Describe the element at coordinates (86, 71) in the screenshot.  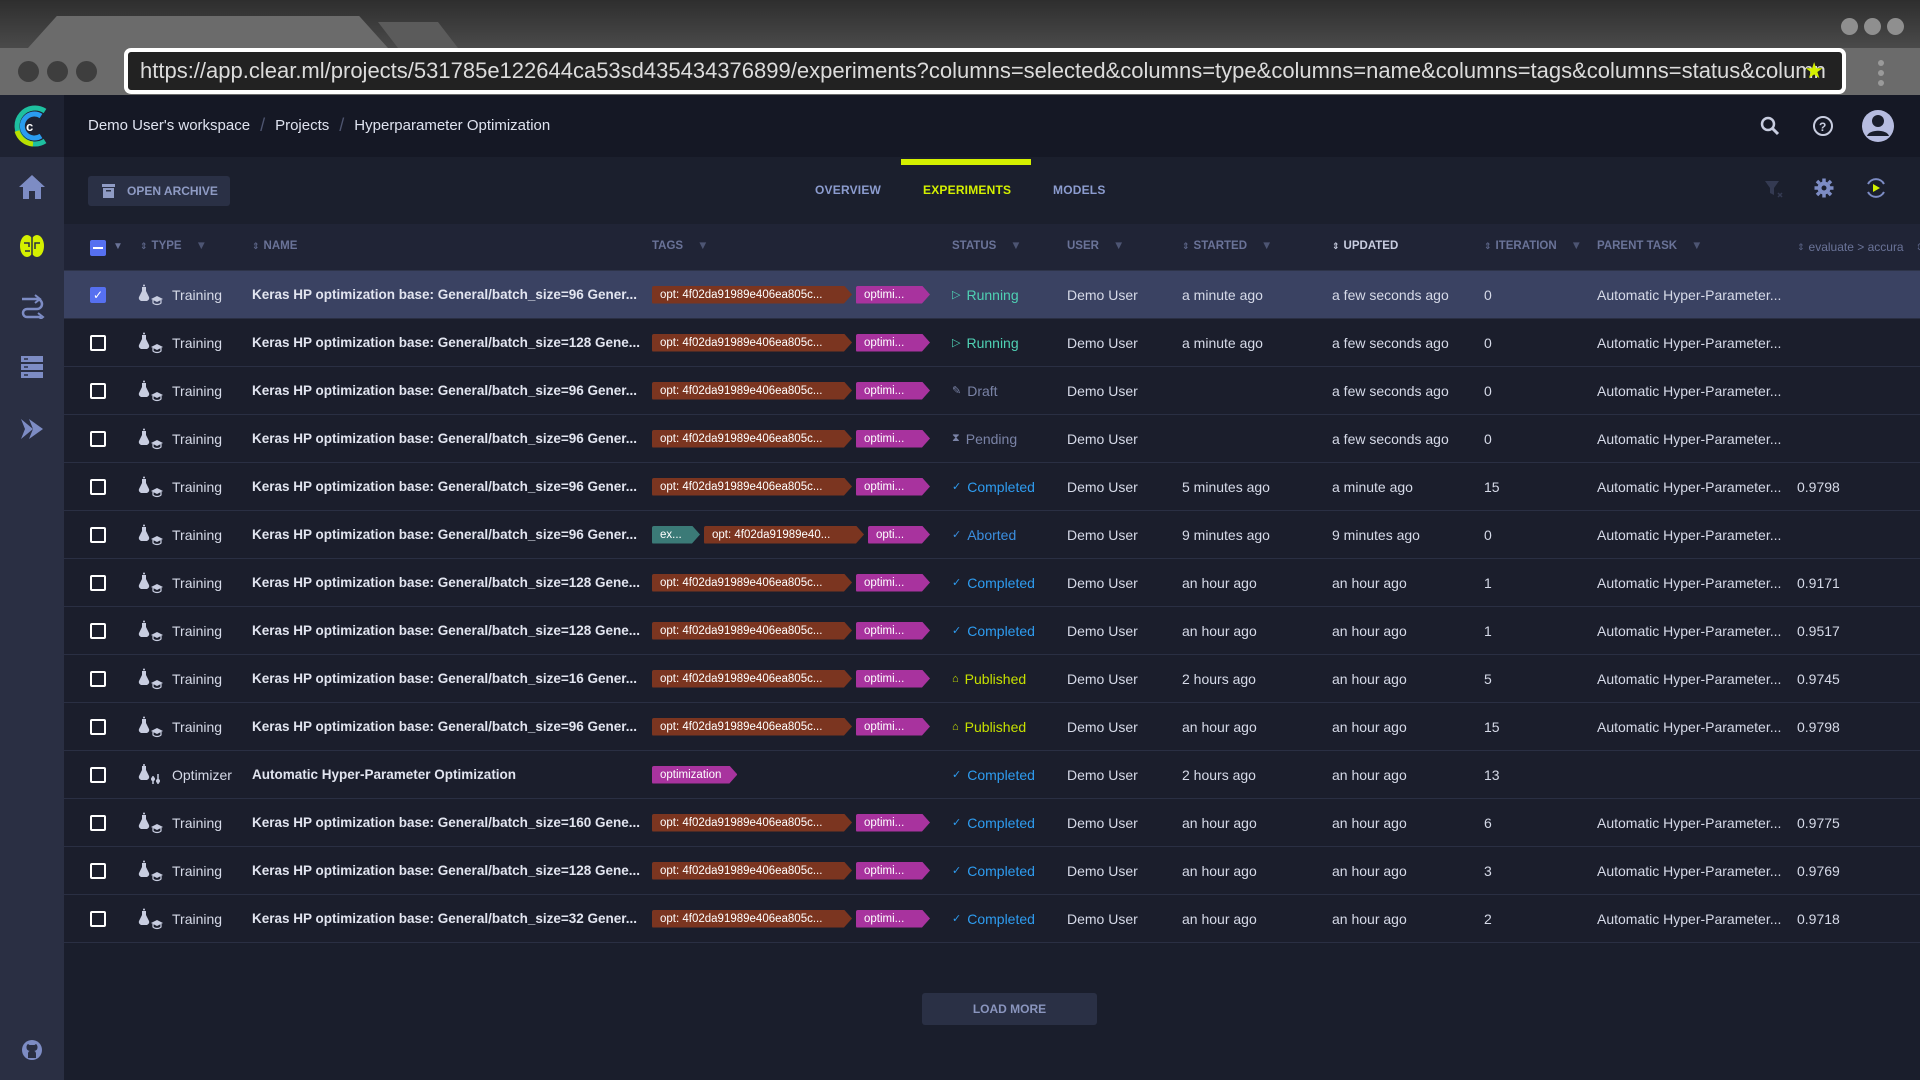
I see `window-maximize-button` at that location.